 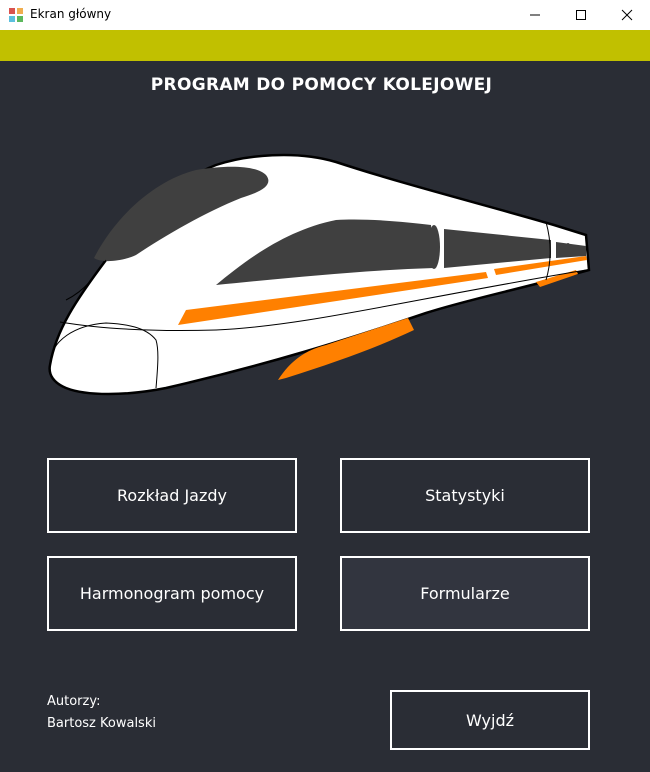 I want to click on forms-button: Formularze, so click(x=465, y=593).